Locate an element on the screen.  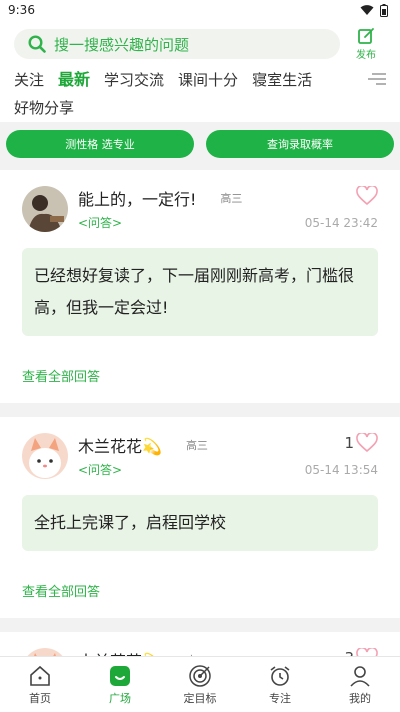
category-tabs: 关注 最新 学习交流 课间十分 寝室生活 好物分享 is located at coordinates (193, 93).